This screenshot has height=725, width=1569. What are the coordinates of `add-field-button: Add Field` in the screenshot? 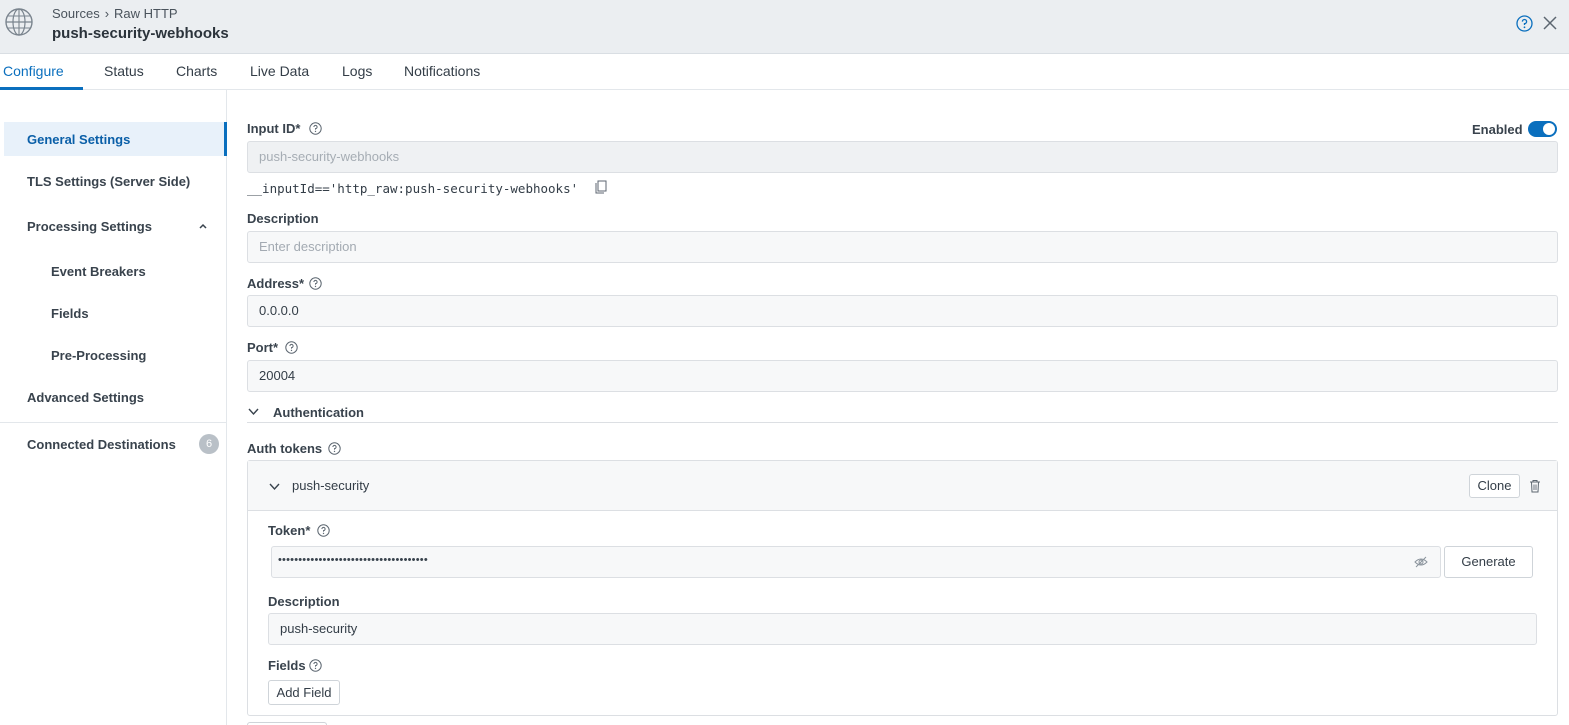 It's located at (304, 692).